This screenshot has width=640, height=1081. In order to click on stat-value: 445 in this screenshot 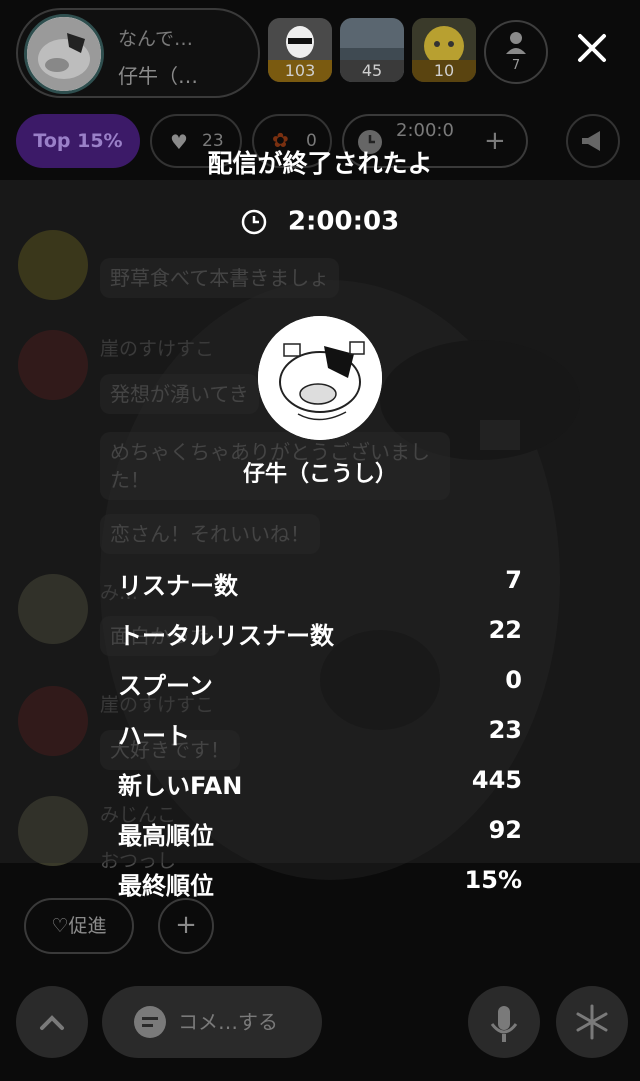, I will do `click(496, 780)`.